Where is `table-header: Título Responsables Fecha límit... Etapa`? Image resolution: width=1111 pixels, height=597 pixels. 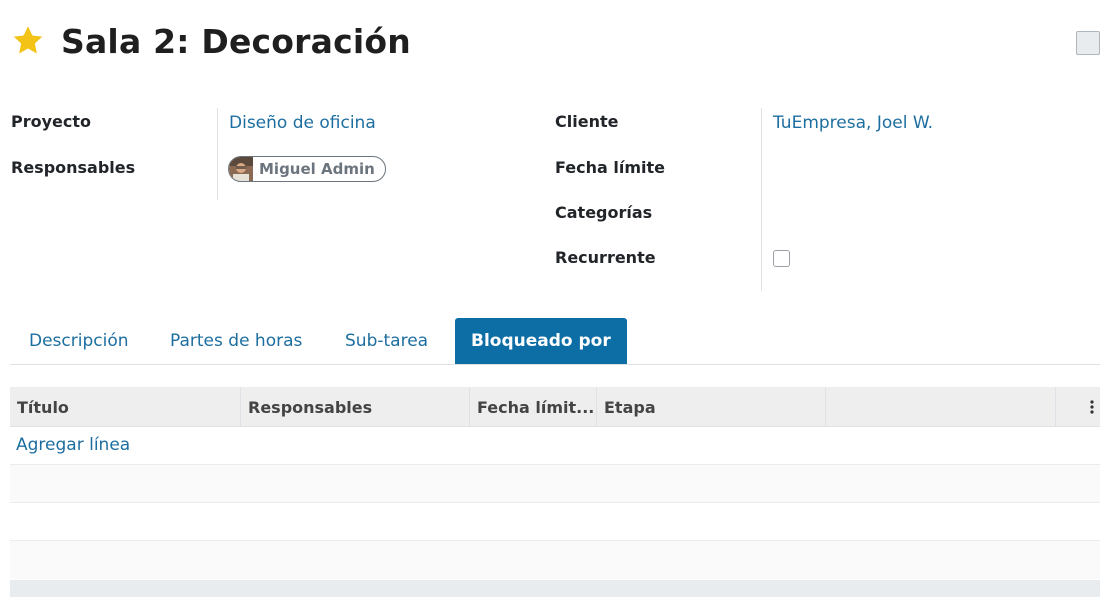
table-header: Título Responsables Fecha límit... Etapa is located at coordinates (555, 407).